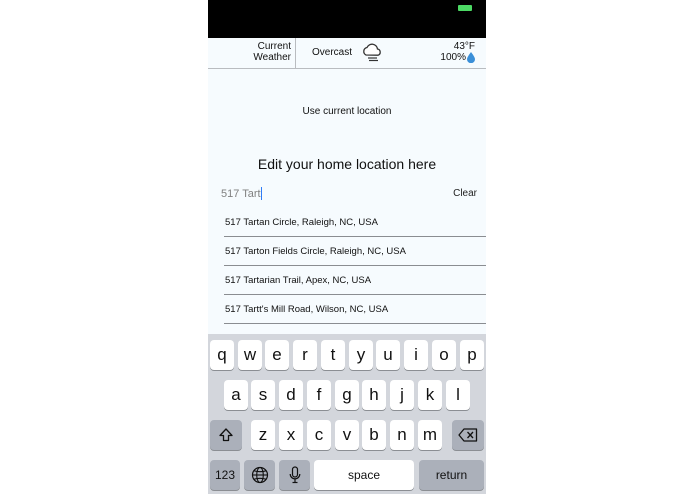 This screenshot has width=695, height=494. I want to click on microphone-key, so click(294, 475).